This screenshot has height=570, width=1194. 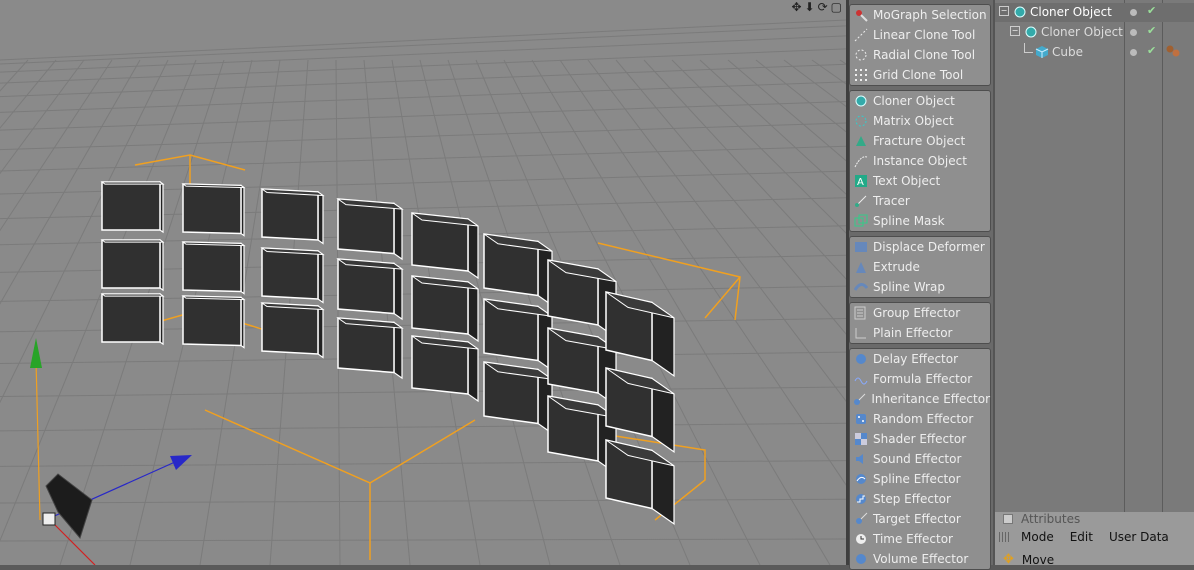 I want to click on maximize-view-icon: ▢, so click(x=836, y=7).